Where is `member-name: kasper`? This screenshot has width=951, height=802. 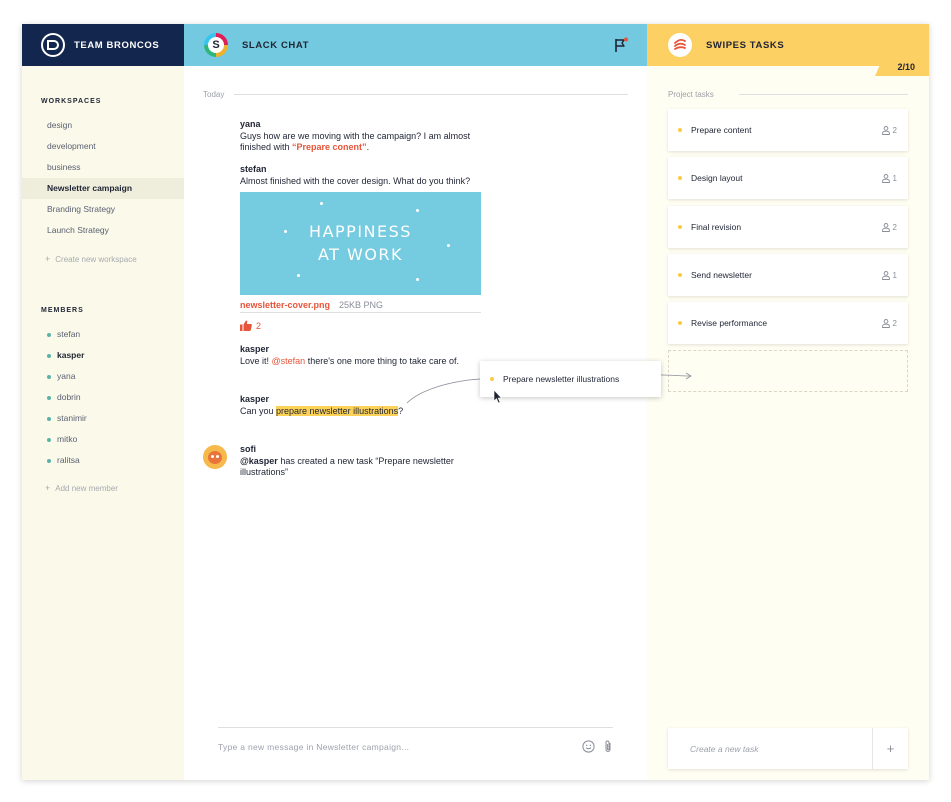
member-name: kasper is located at coordinates (71, 355).